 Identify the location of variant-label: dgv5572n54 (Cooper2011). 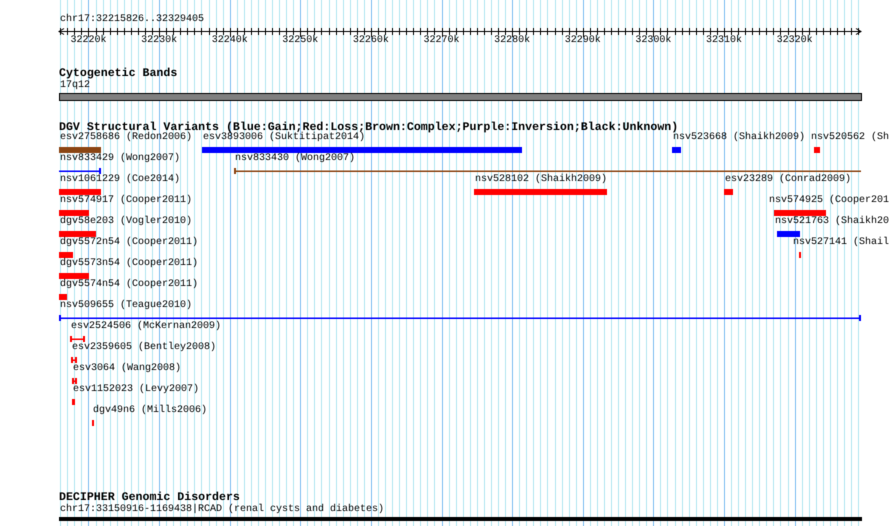
(129, 243).